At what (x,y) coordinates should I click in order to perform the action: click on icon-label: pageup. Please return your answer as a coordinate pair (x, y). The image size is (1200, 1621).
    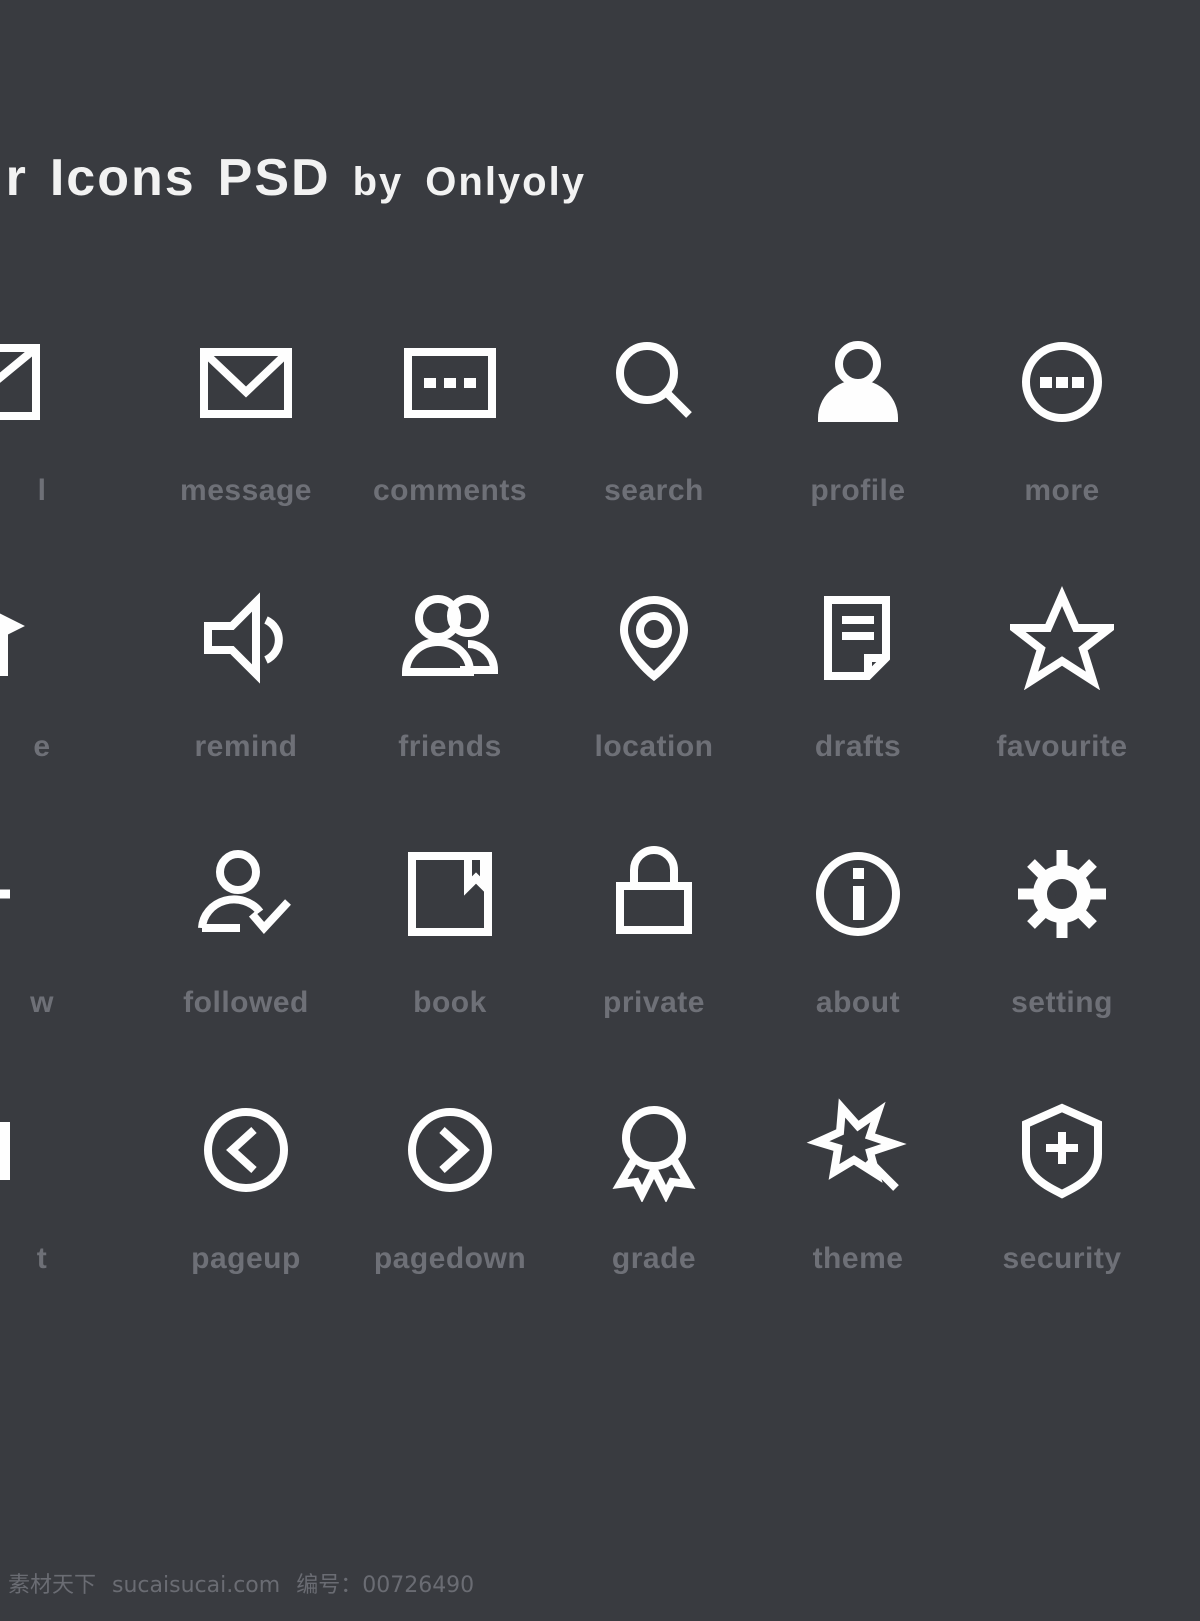
    Looking at the image, I should click on (246, 1258).